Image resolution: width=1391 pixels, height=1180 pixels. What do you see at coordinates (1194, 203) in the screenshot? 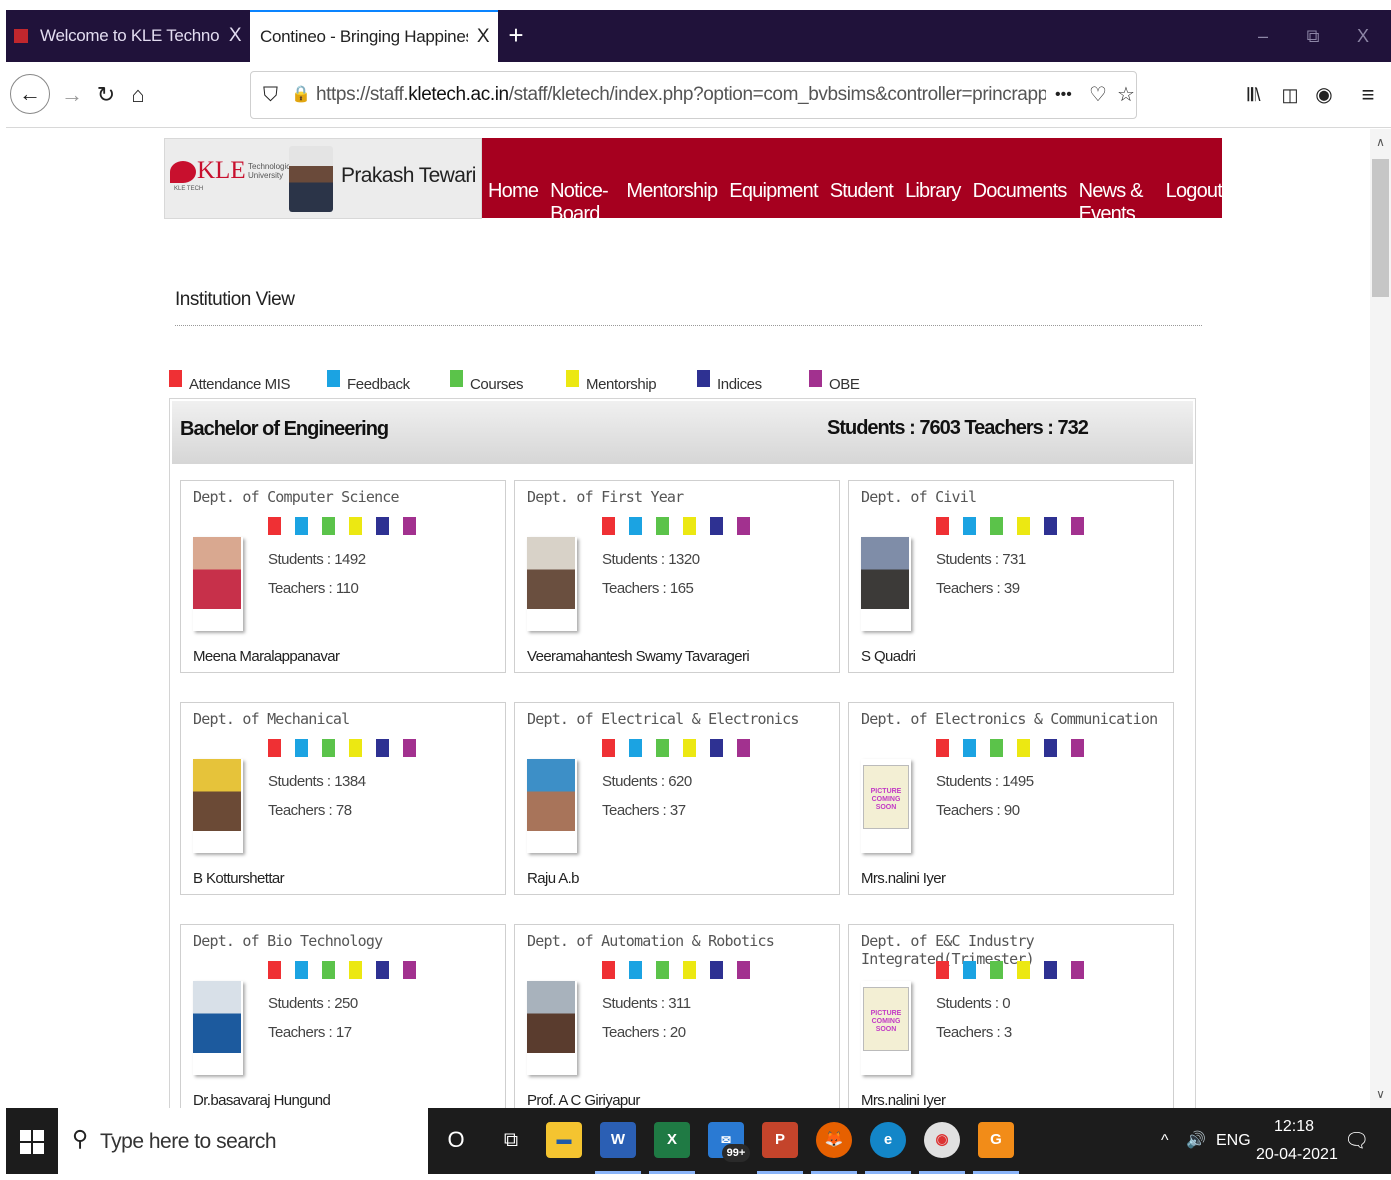
I see `nav-logout: Logout` at bounding box center [1194, 203].